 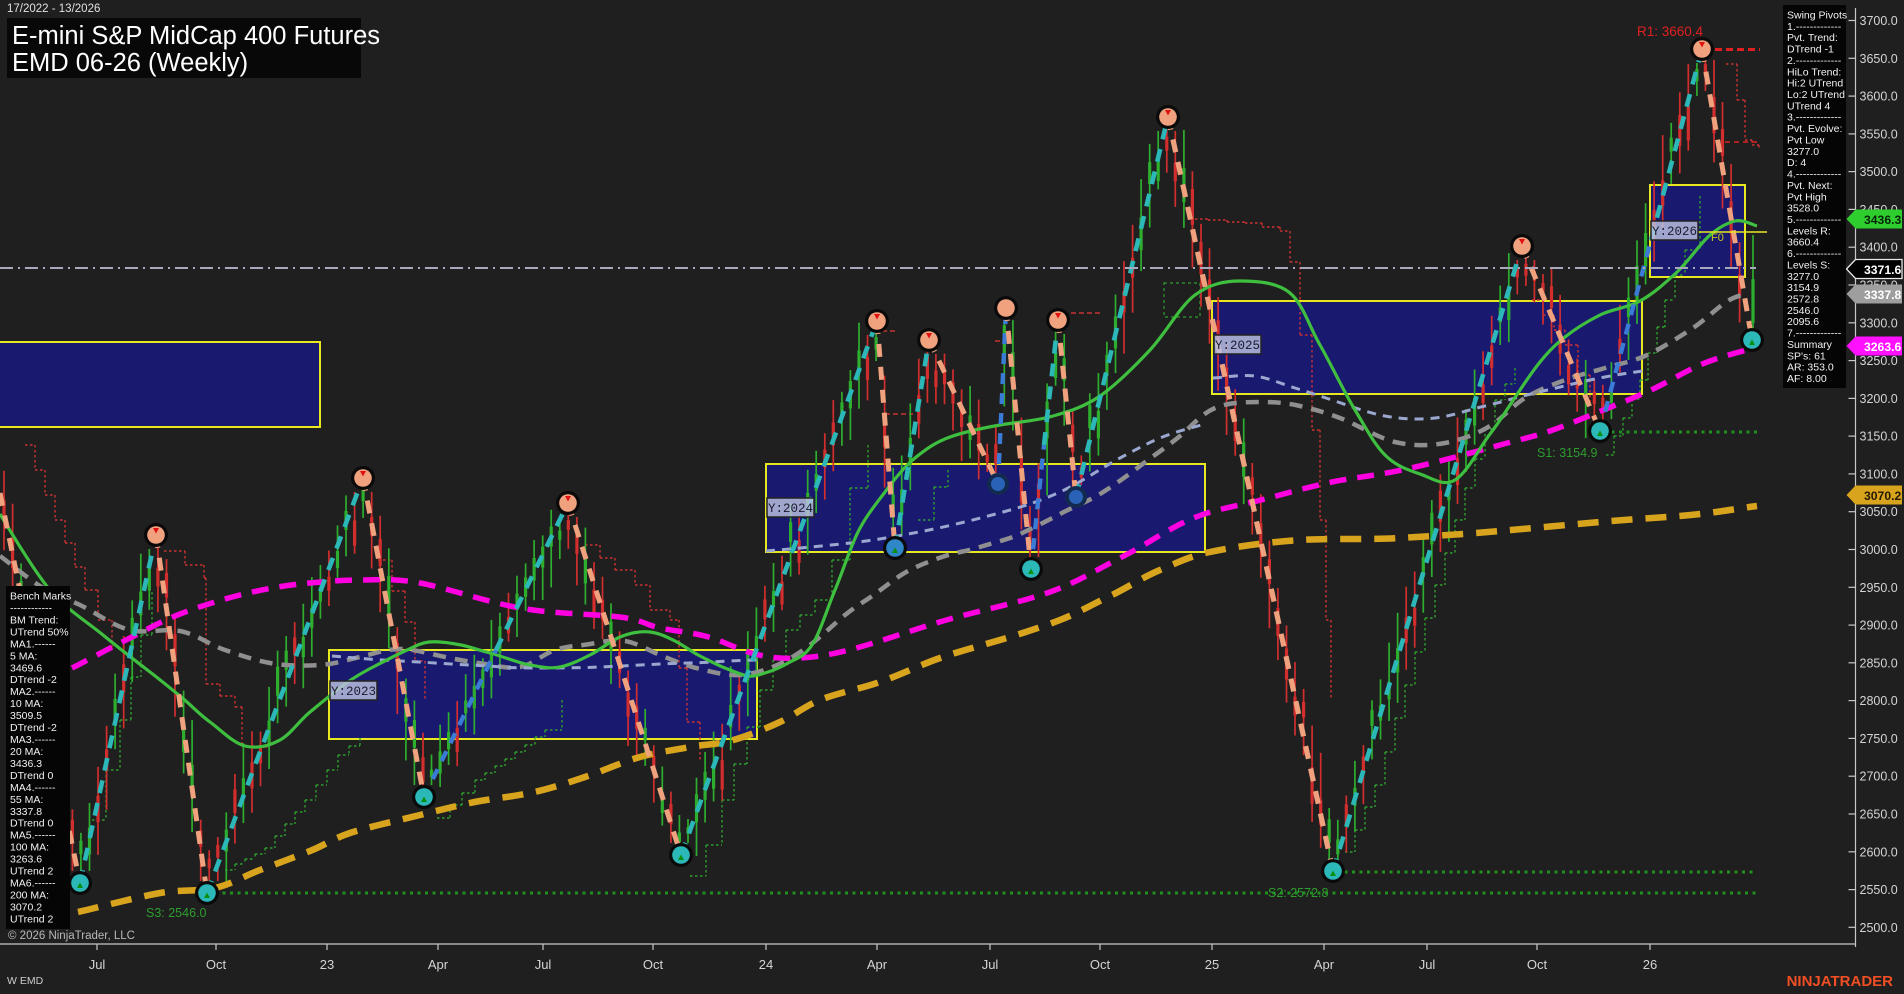 I want to click on svg-text: 3700.0, so click(x=1879, y=21).